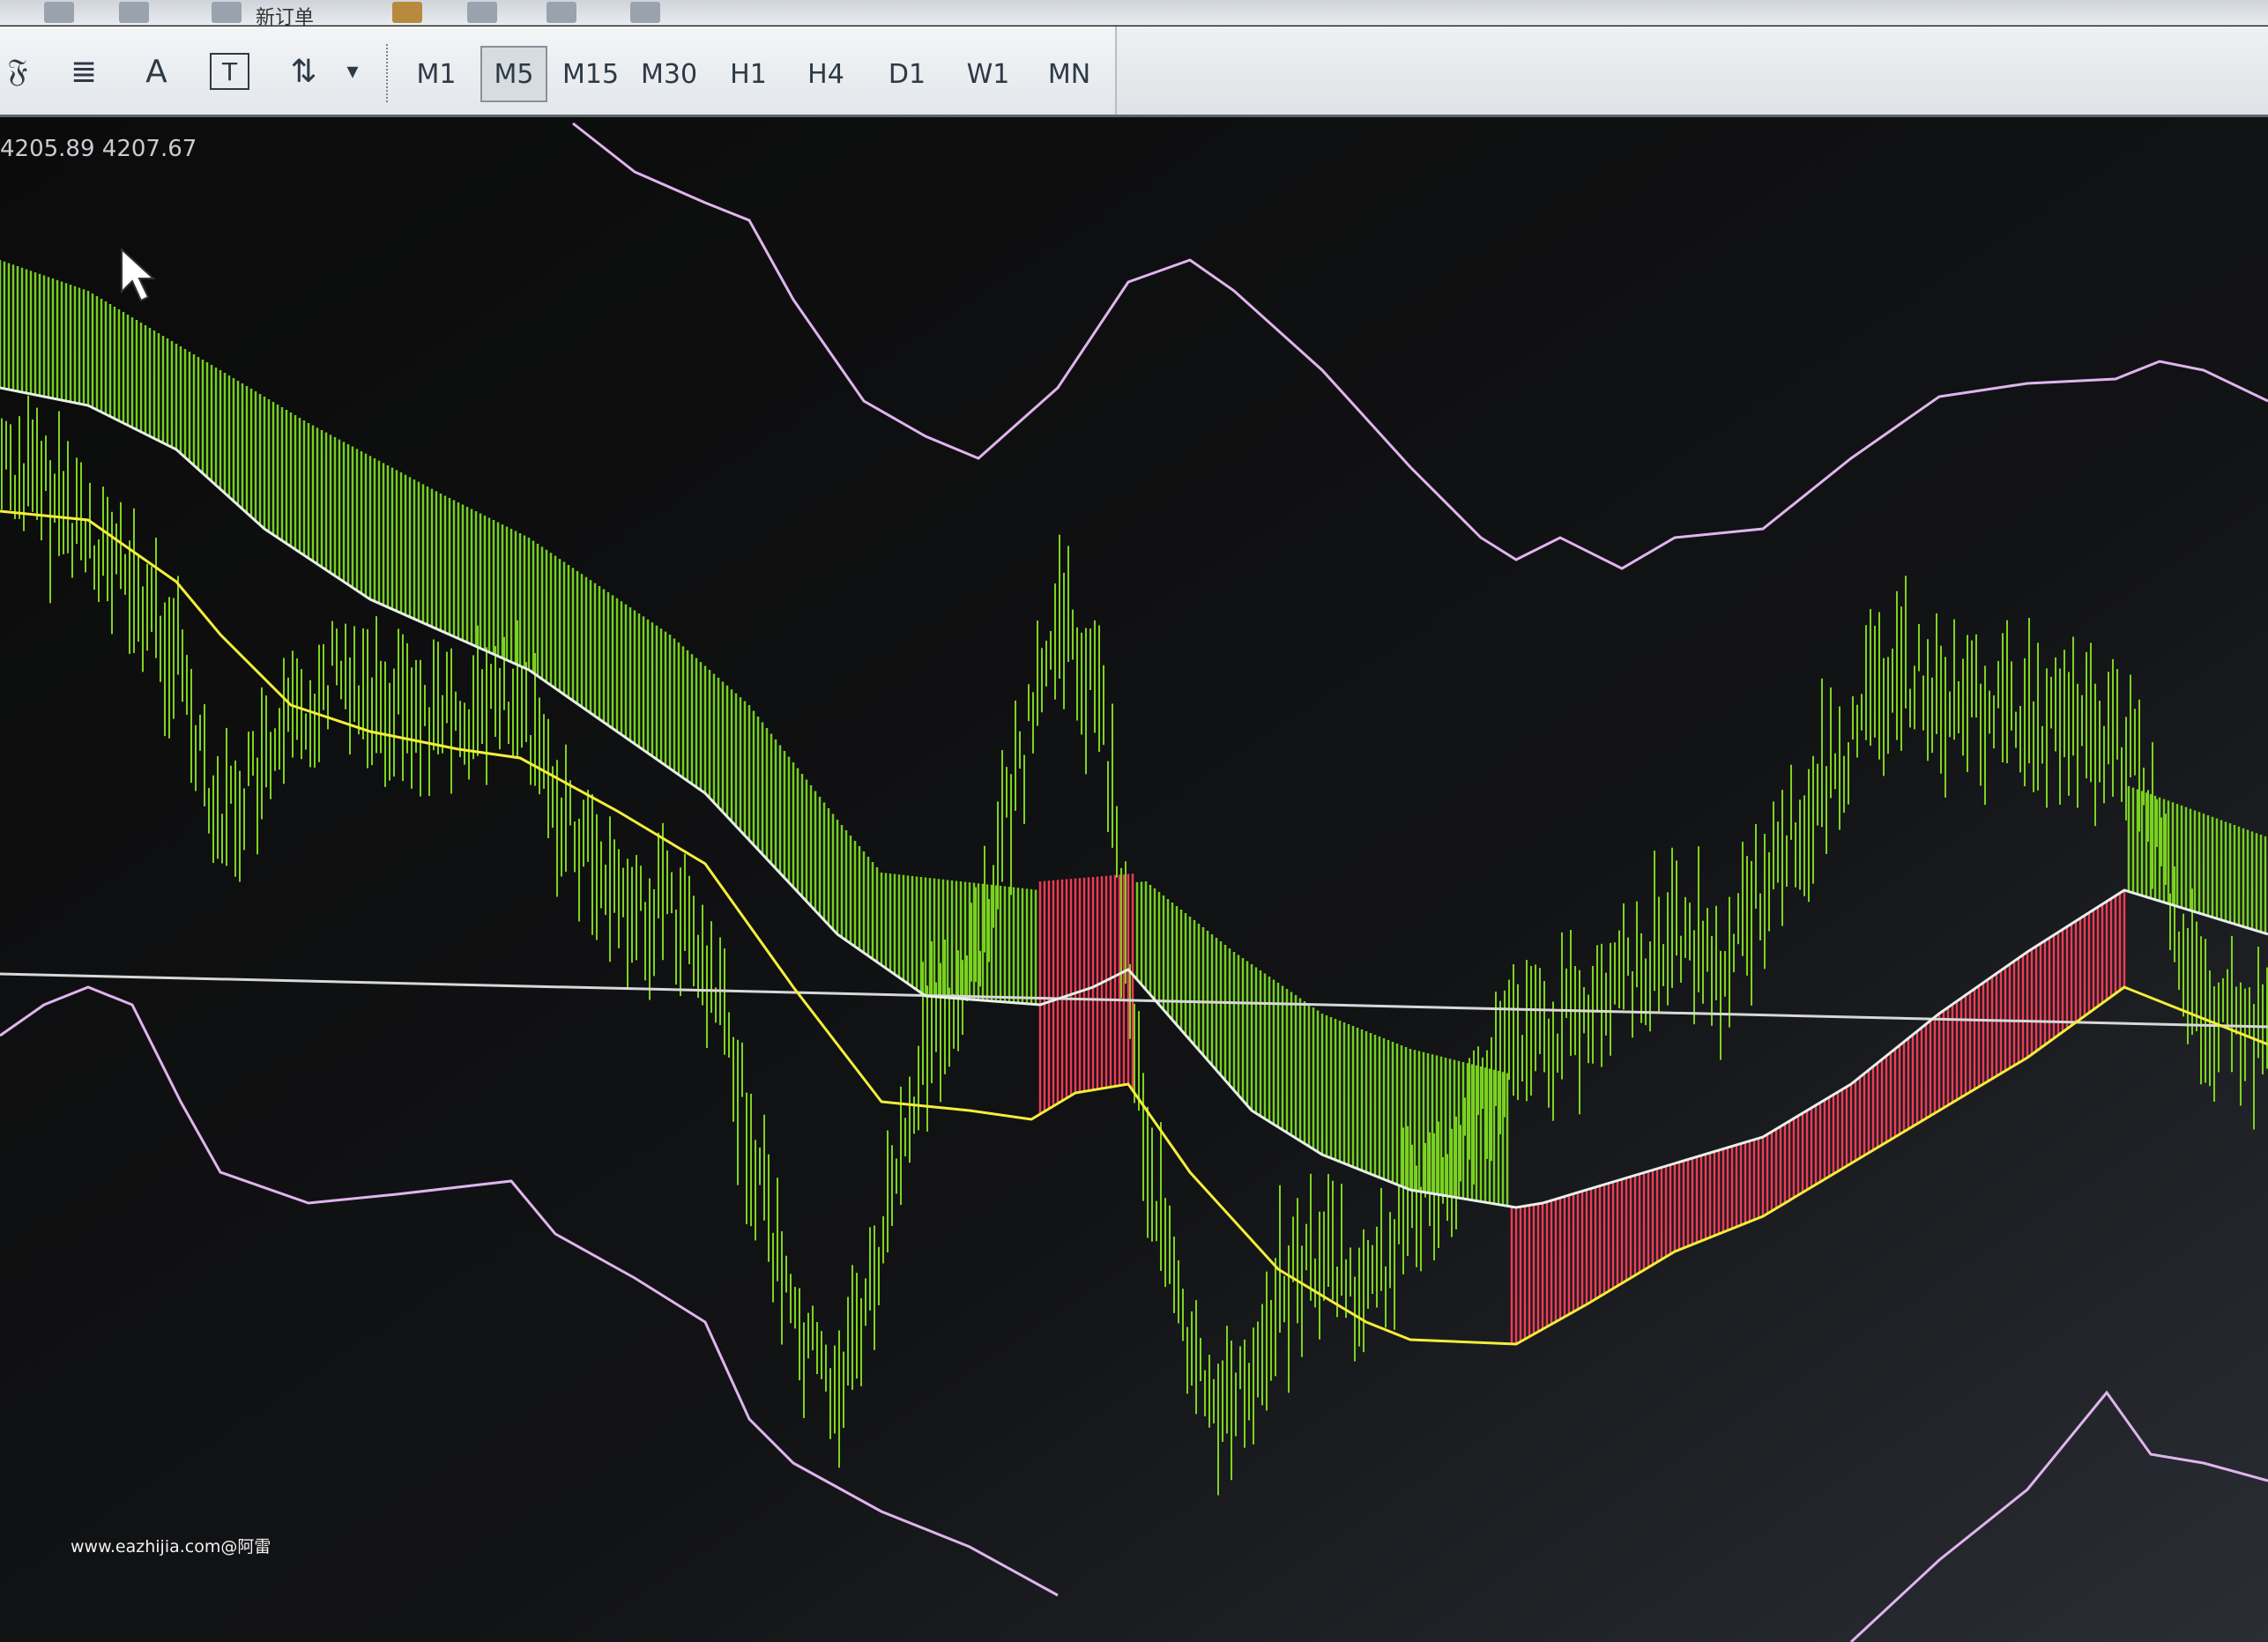 Image resolution: width=2268 pixels, height=1642 pixels. What do you see at coordinates (352, 71) in the screenshot?
I see `dropdown-arrow-icon: ▾` at bounding box center [352, 71].